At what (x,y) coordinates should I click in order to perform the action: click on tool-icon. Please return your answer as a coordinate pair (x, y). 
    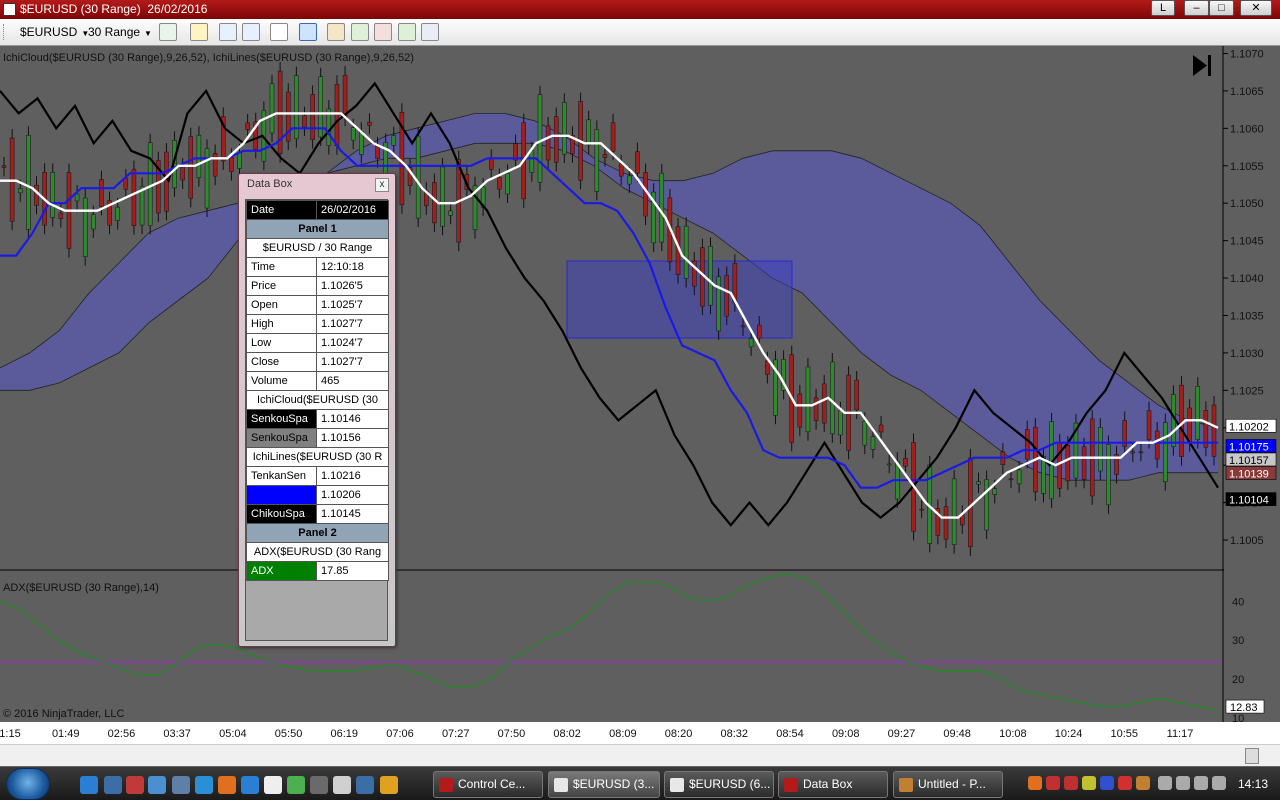
    Looking at the image, I should click on (319, 785).